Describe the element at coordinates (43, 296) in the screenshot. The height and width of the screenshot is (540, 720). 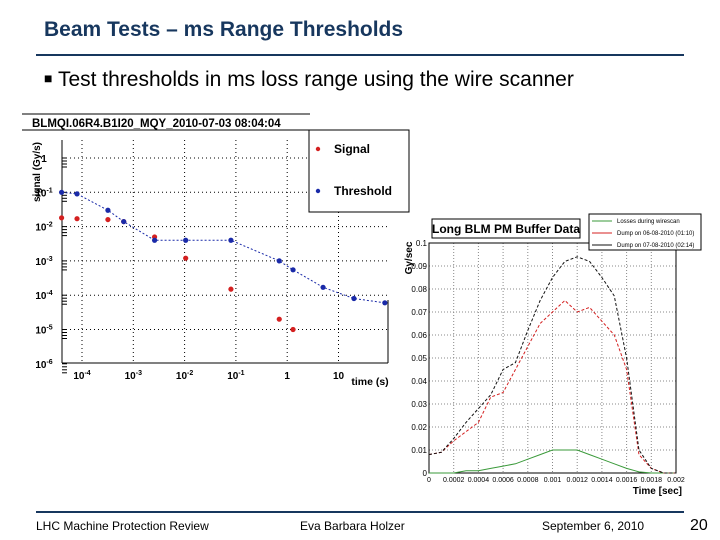
I see `y-tick-label: 10-4` at that location.